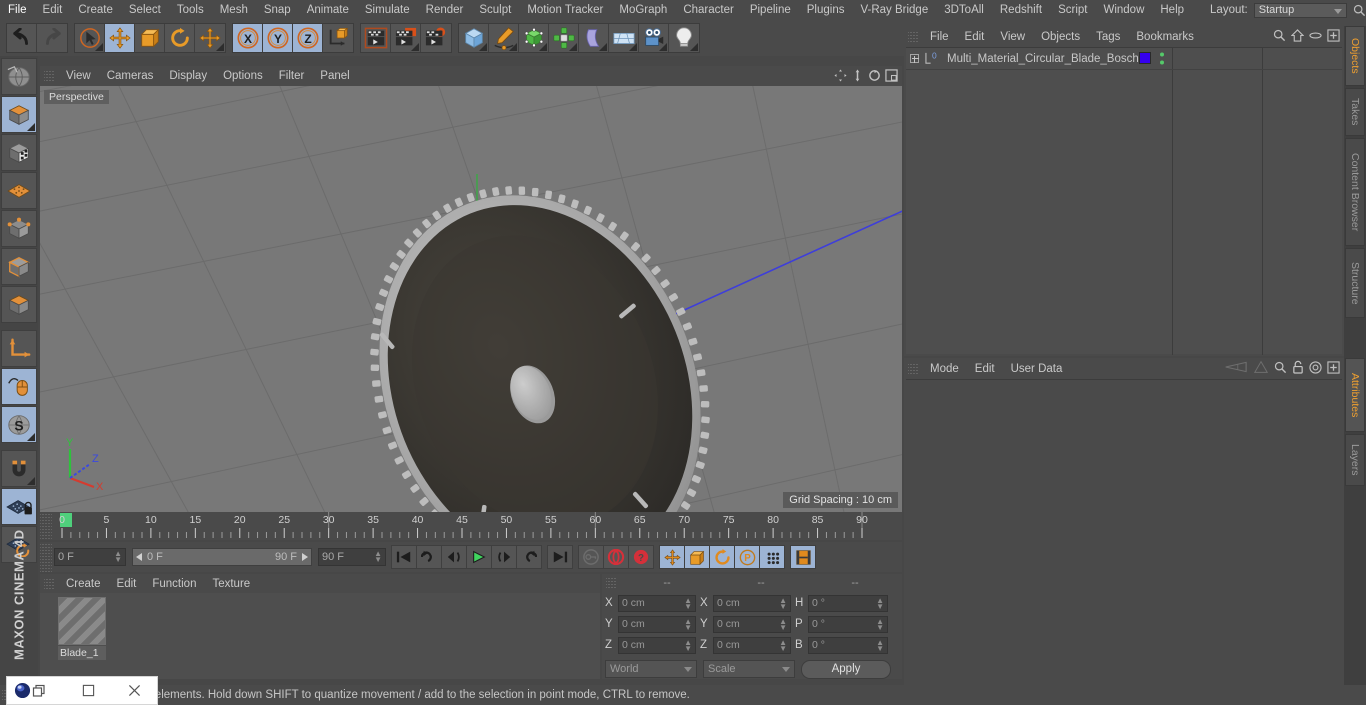 The image size is (1366, 705). Describe the element at coordinates (1021, 10) in the screenshot. I see `menu-redshift: Redshift` at that location.